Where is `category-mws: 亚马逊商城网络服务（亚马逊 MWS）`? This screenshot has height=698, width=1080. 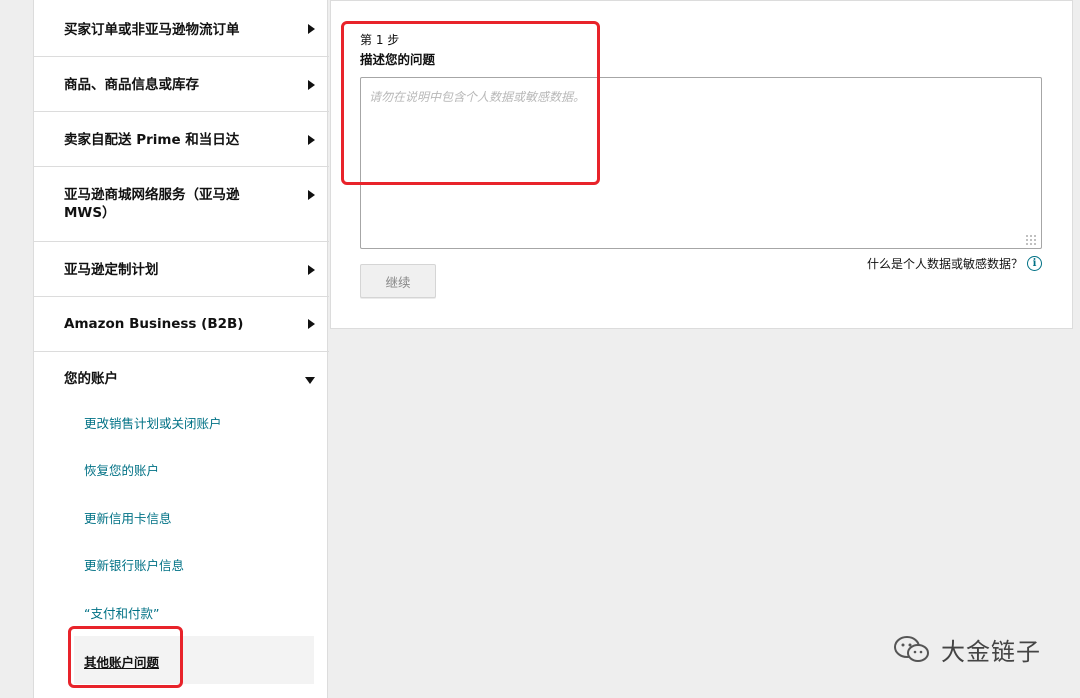 category-mws: 亚马逊商城网络服务（亚马逊 MWS） is located at coordinates (181, 204).